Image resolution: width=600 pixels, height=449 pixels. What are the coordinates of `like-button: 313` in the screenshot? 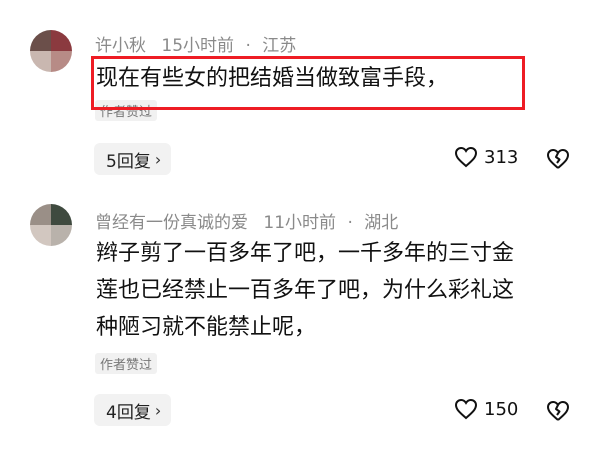 It's located at (486, 157).